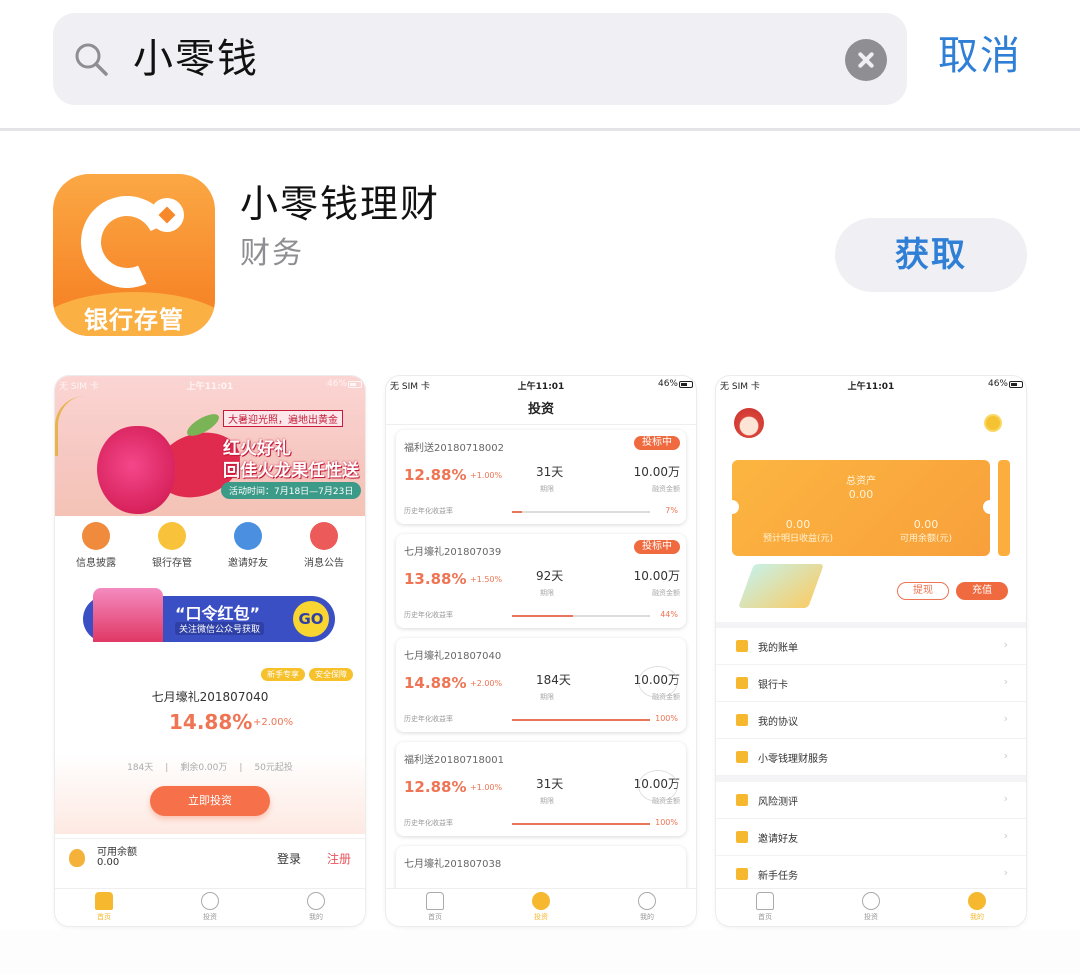  What do you see at coordinates (316, 901) in the screenshot?
I see `user-icon` at bounding box center [316, 901].